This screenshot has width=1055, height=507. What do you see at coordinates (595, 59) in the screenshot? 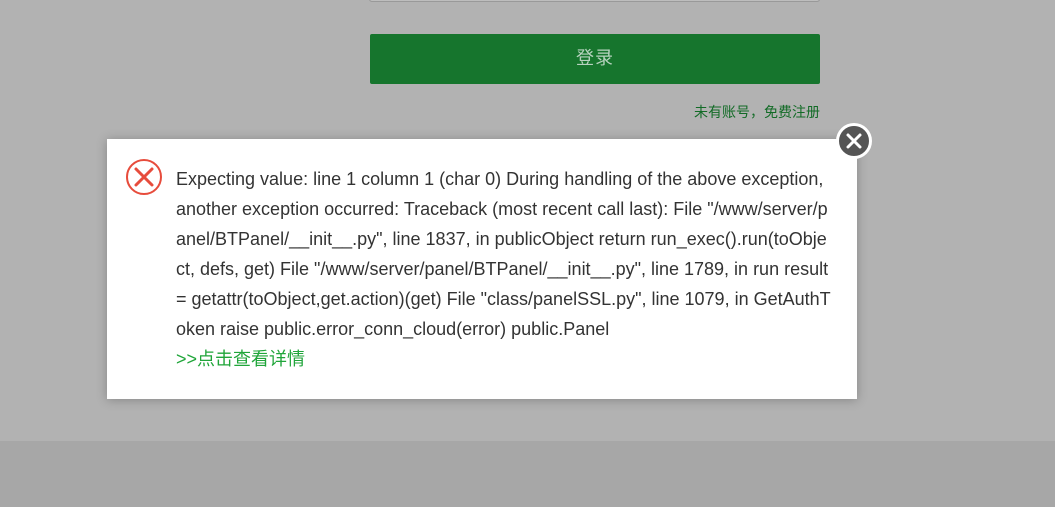
I see `login-button: 登录` at bounding box center [595, 59].